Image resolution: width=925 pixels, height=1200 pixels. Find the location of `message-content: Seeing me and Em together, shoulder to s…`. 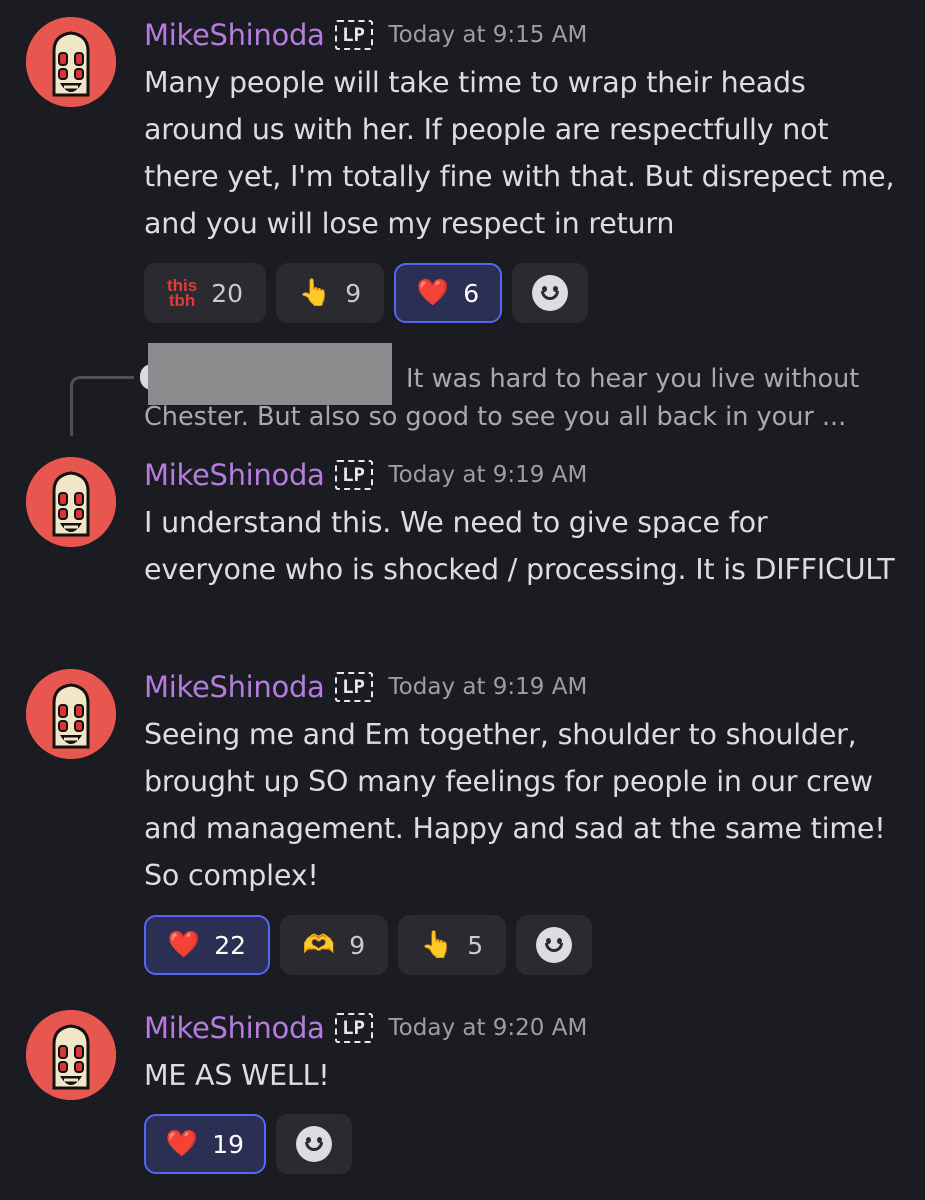

message-content: Seeing me and Em together, shoulder to s… is located at coordinates (515, 805).